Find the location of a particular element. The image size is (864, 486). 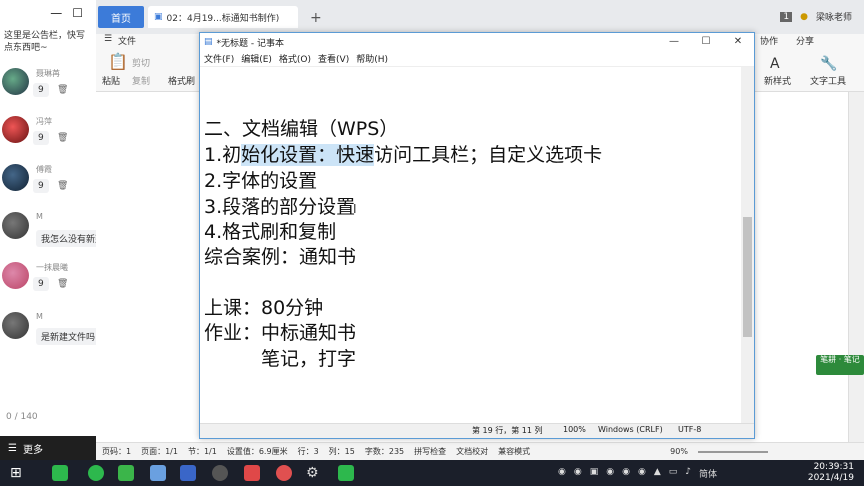

new-style-button: 新样式 is located at coordinates (777, 80).